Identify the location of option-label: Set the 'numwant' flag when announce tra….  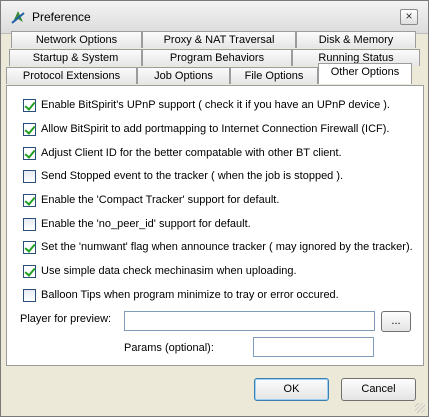
(227, 247).